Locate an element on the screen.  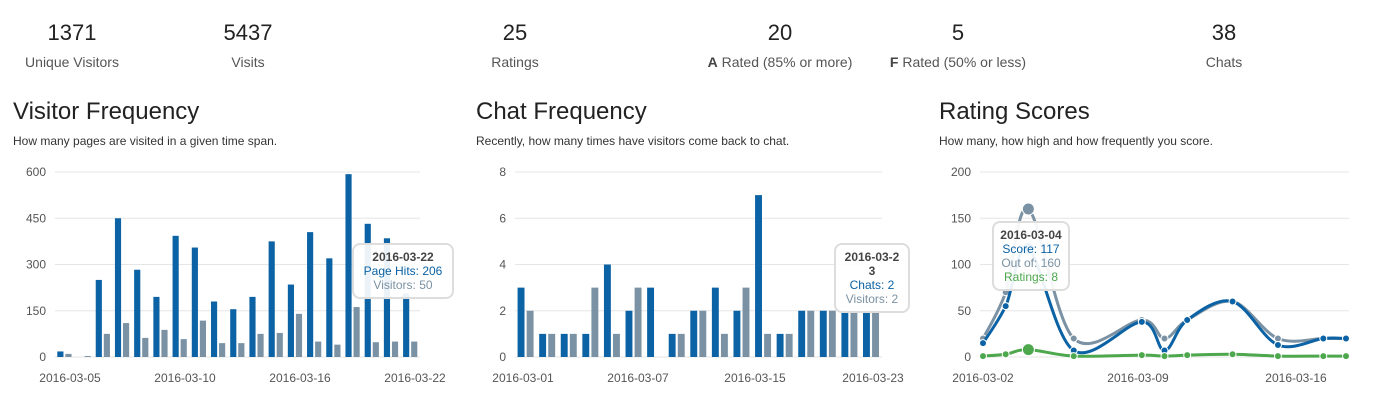
y-tick-label: 450 is located at coordinates (36, 218).